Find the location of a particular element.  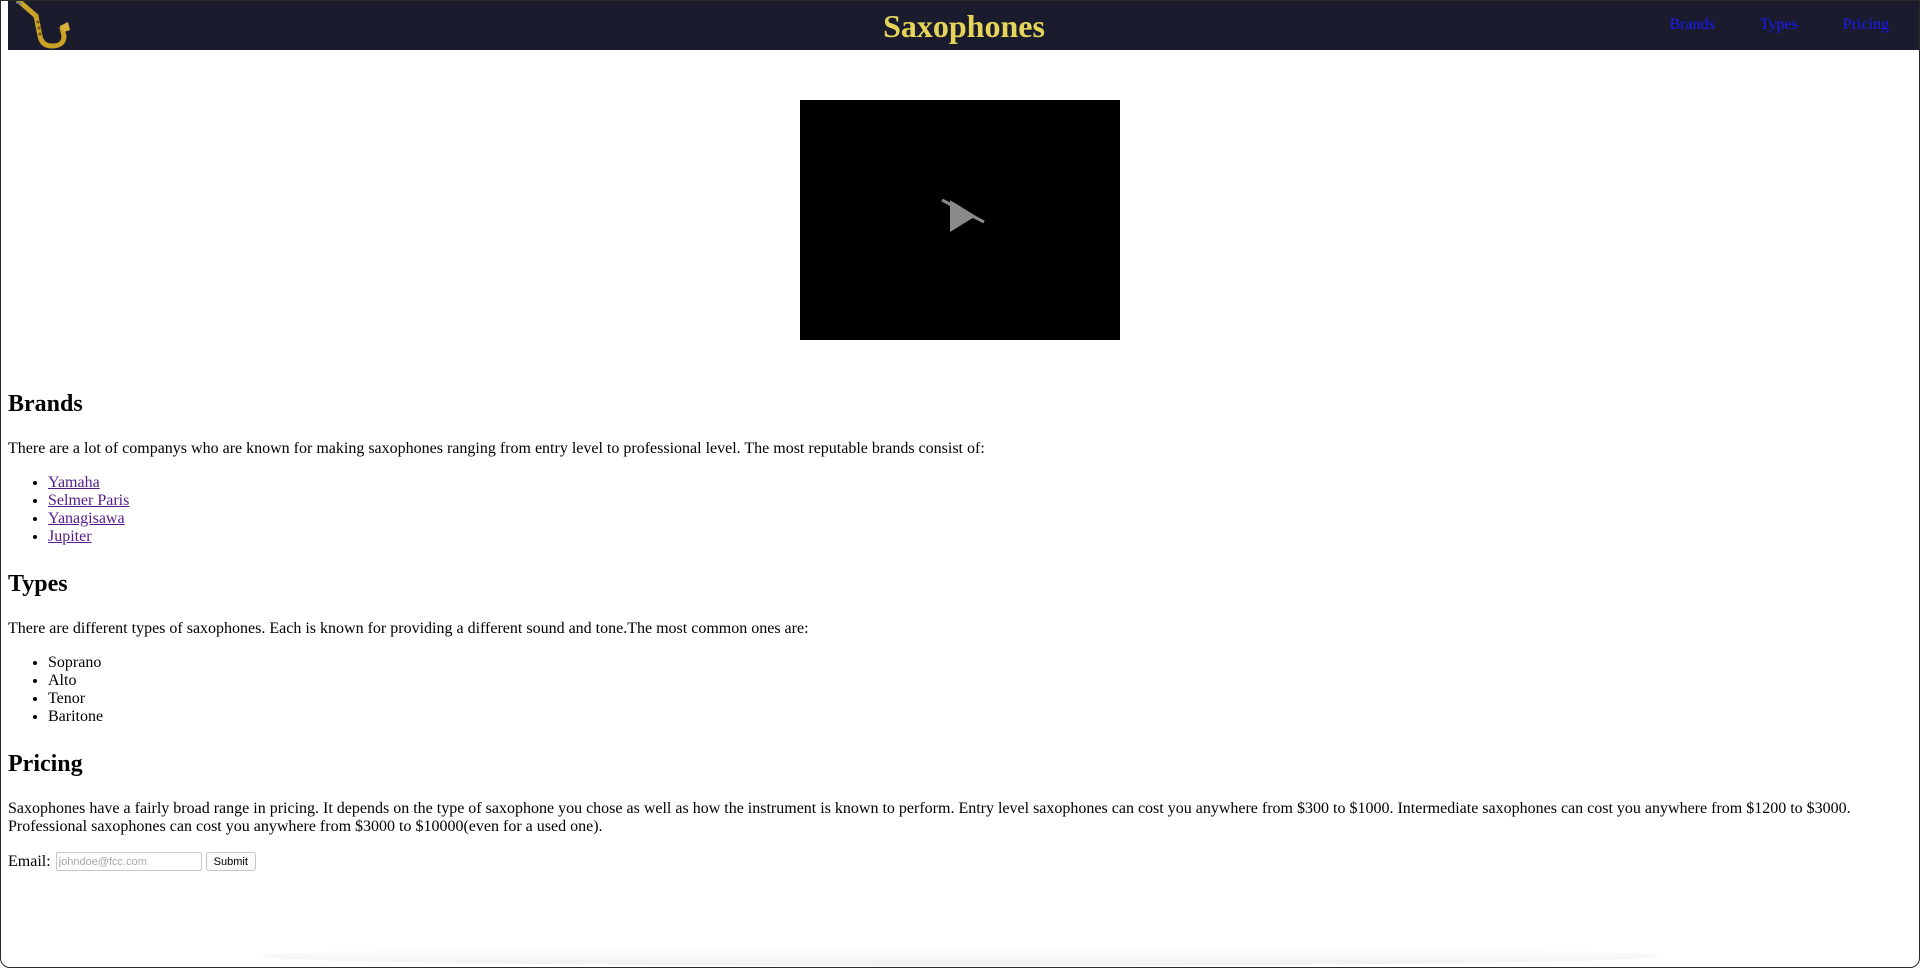

email-input is located at coordinates (128, 861).